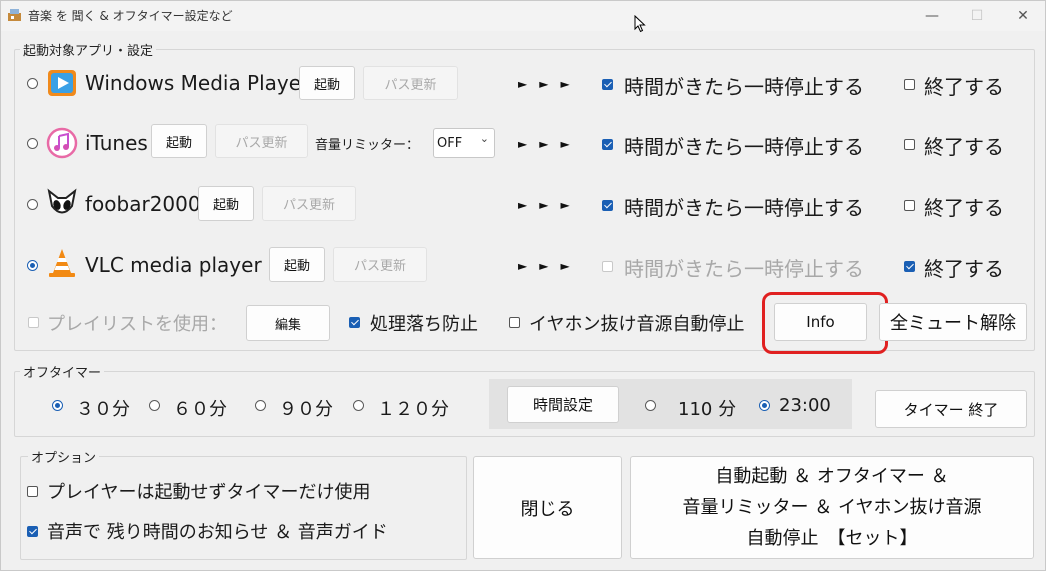  I want to click on timer-label-90: ９０分, so click(306, 409).